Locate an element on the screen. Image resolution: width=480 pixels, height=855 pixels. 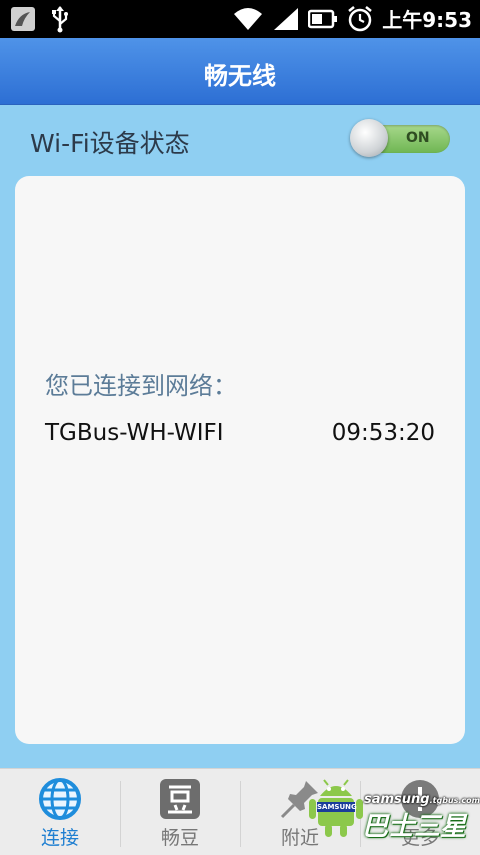
page-title: 畅无线 is located at coordinates (240, 76).